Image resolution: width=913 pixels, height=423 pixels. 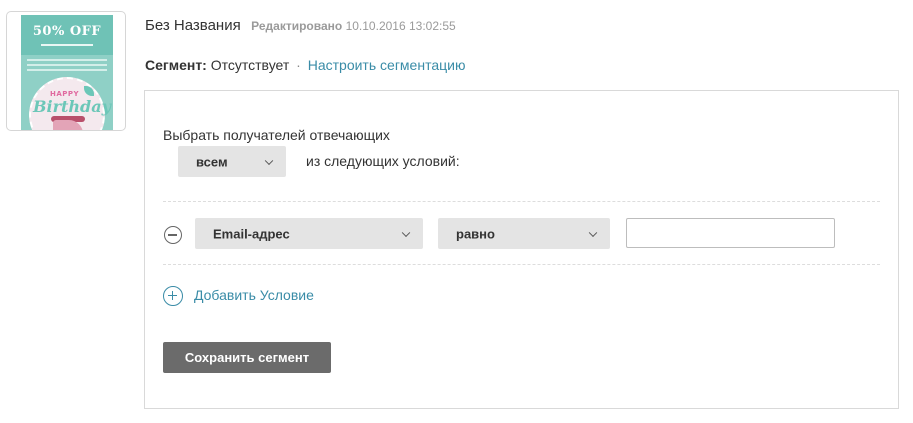 I want to click on campaign-title: Без Названия, so click(x=193, y=25).